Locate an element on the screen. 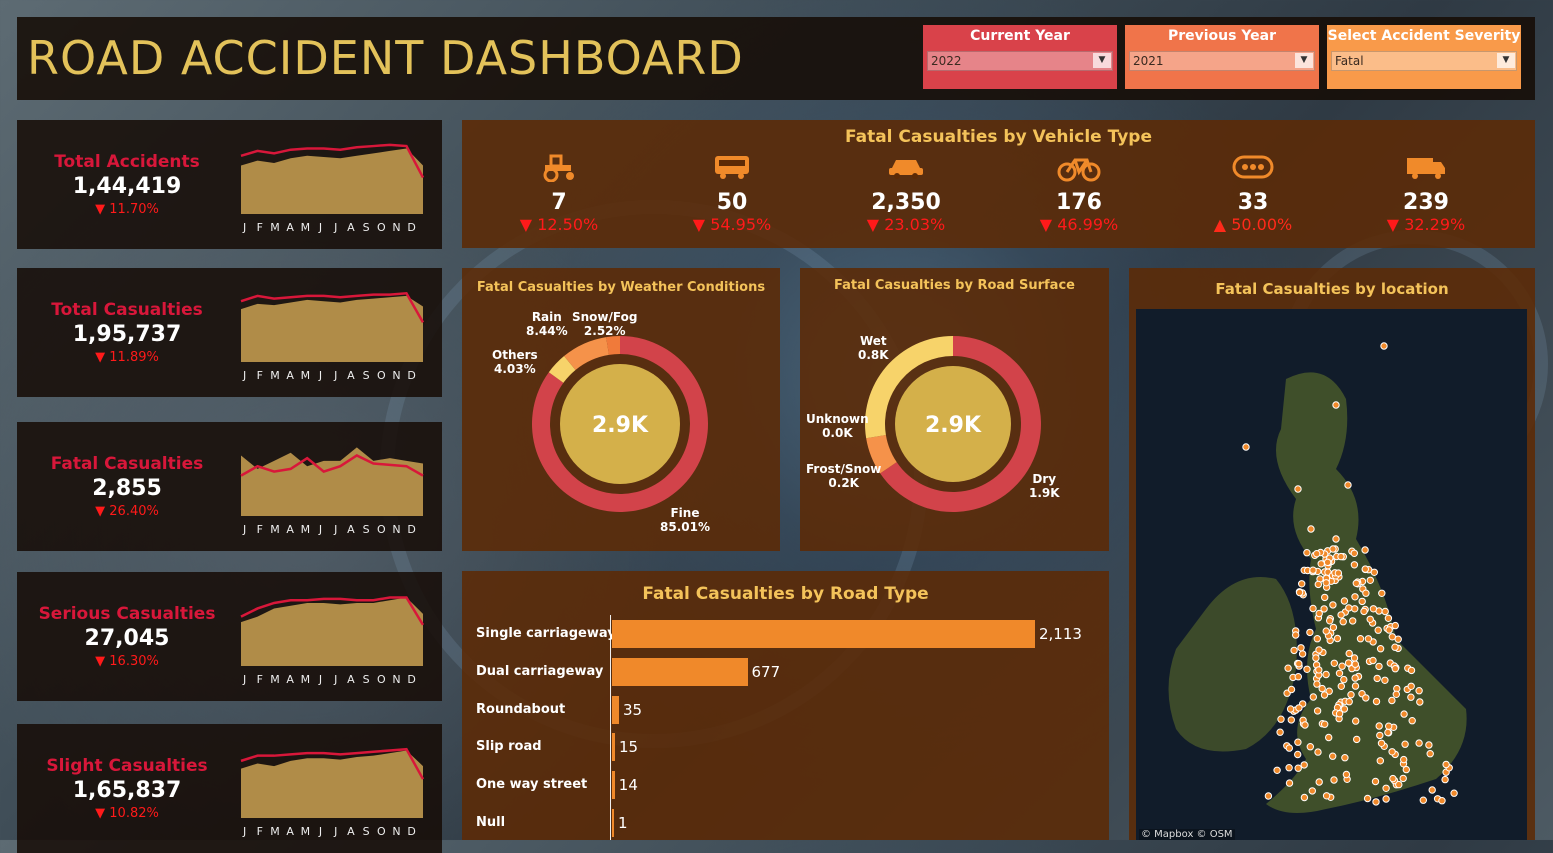  filter-current-year: Current Year 2022 ▼ is located at coordinates (1020, 57).